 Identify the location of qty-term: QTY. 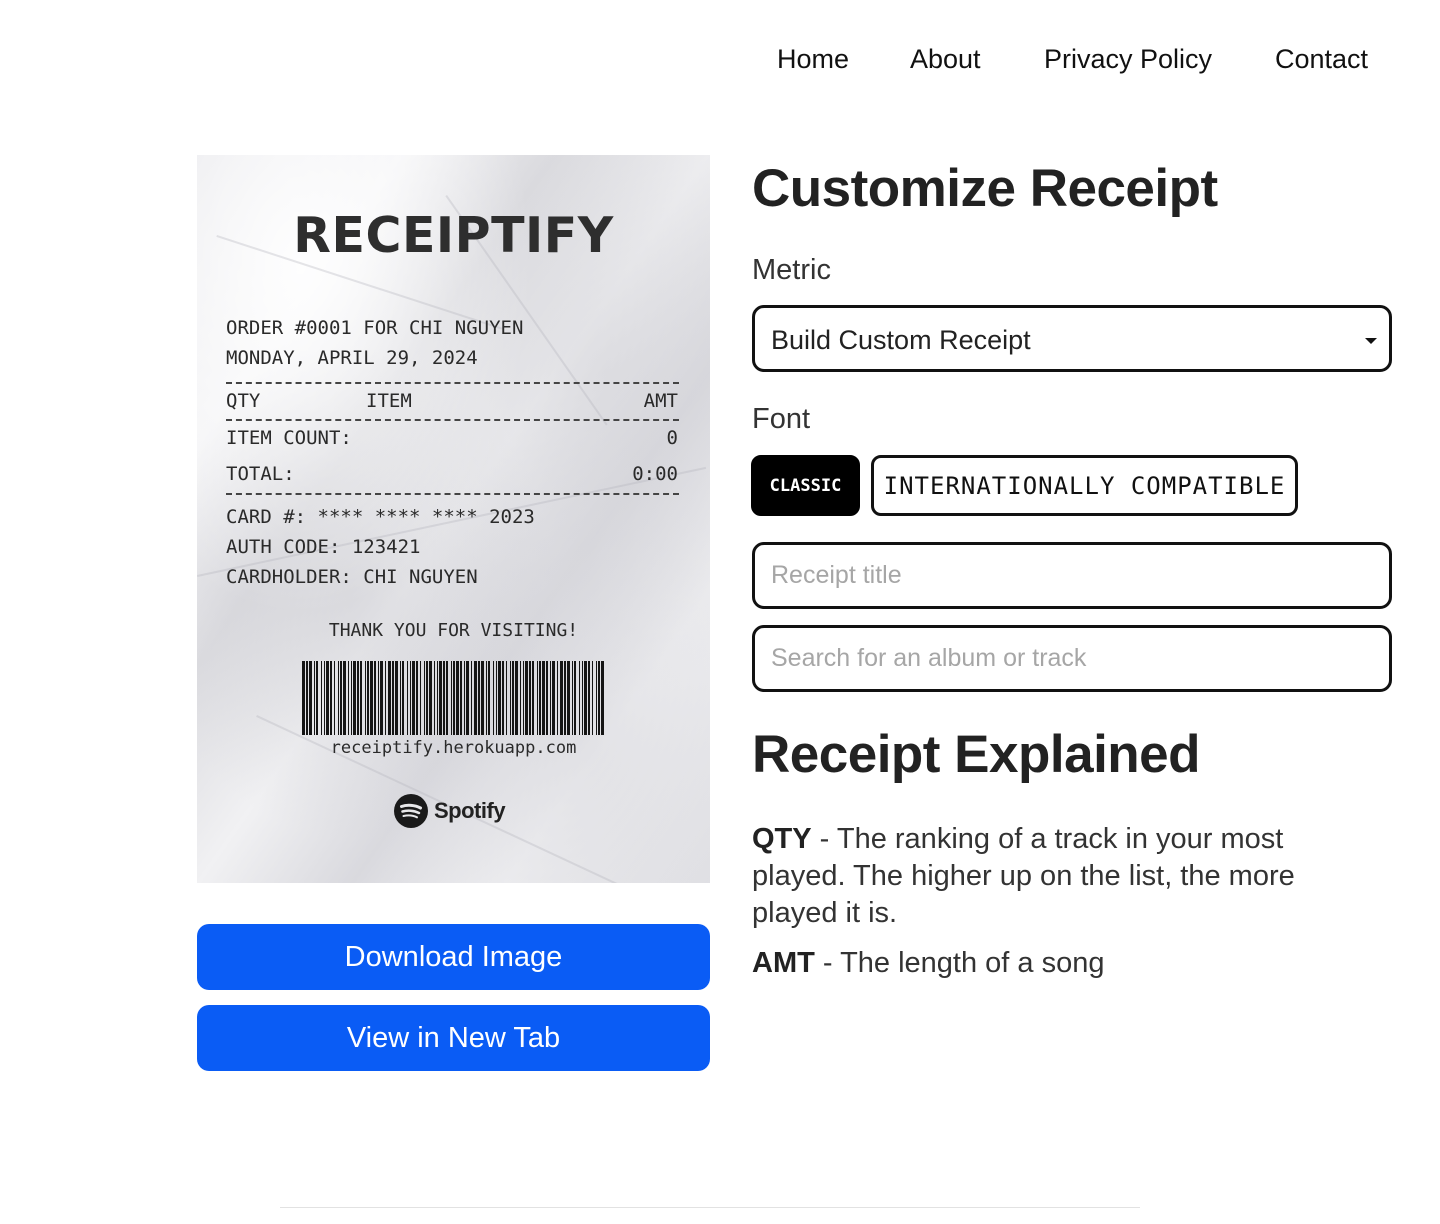
(782, 839).